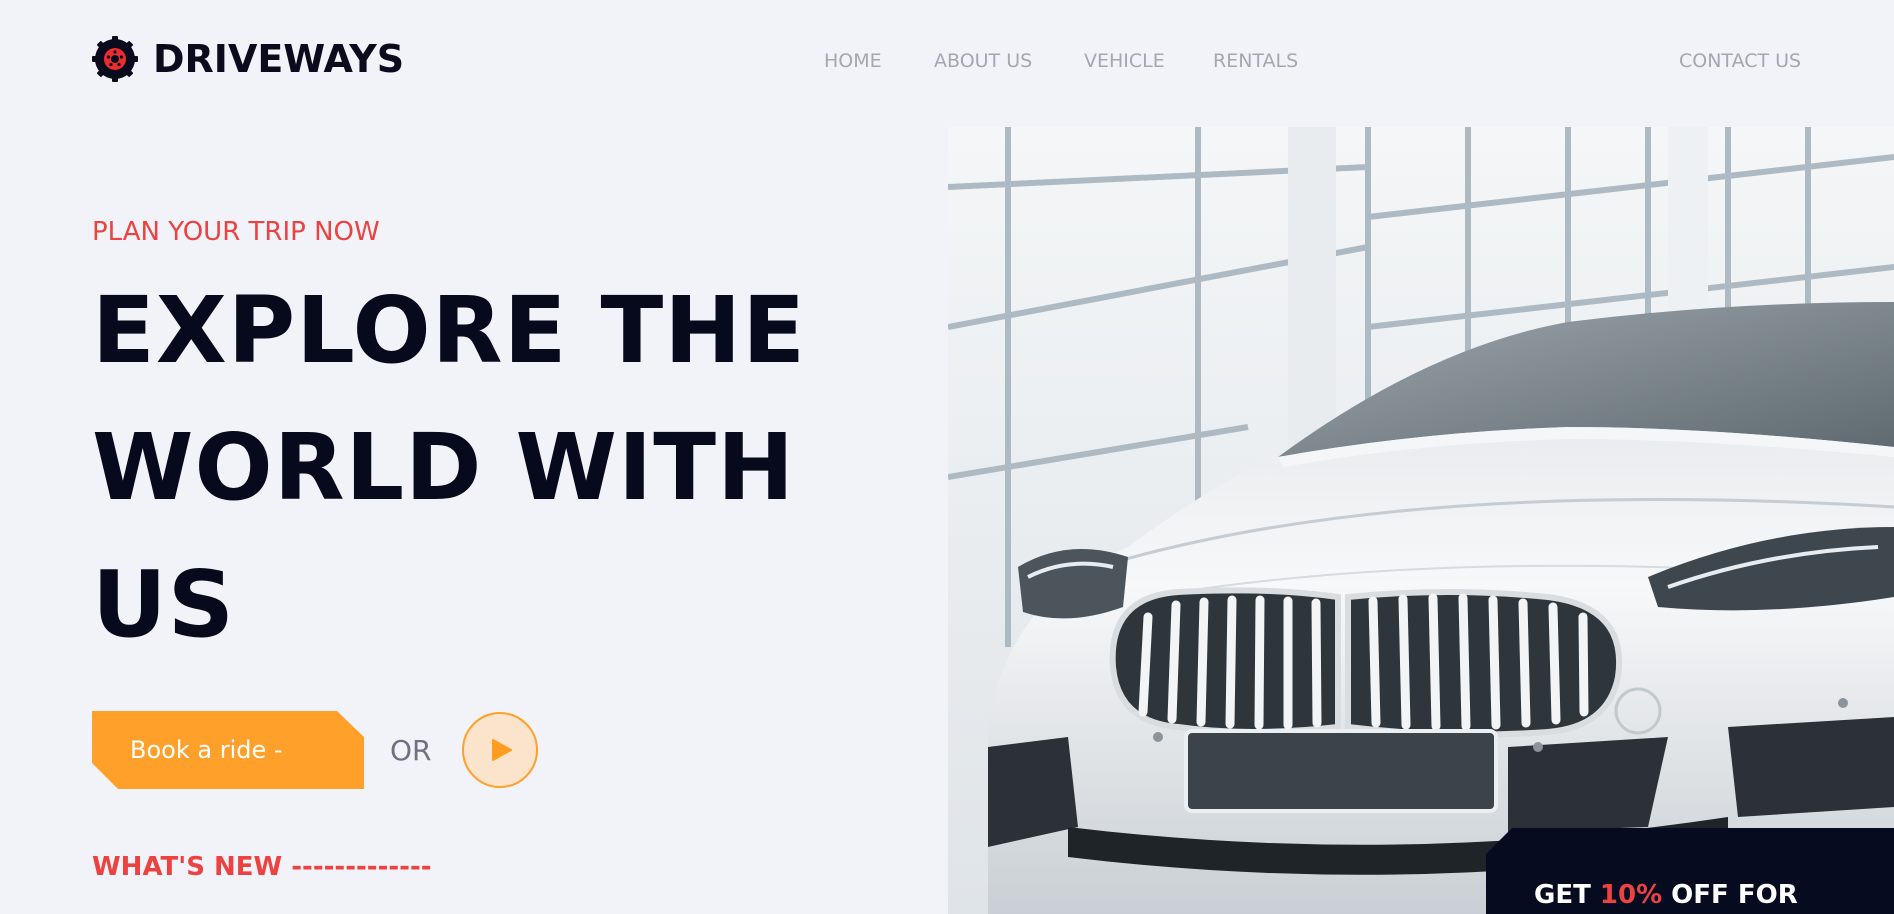 The height and width of the screenshot is (914, 1894). Describe the element at coordinates (236, 232) in the screenshot. I see `hero-eyebrow: PLAN YOUR TRIP NOW` at that location.